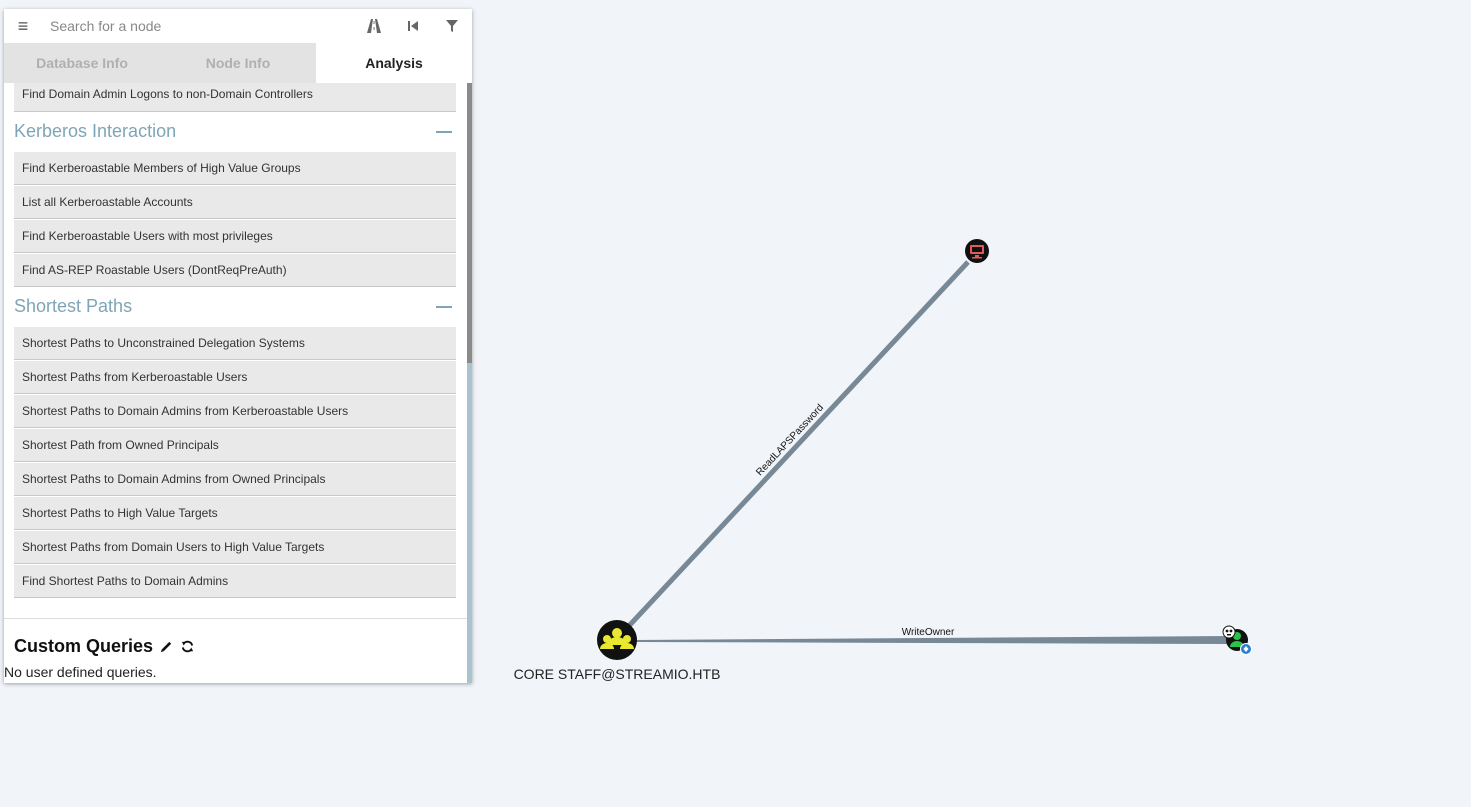 Image resolution: width=1471 pixels, height=807 pixels. I want to click on tab-analysis: Analysis, so click(394, 63).